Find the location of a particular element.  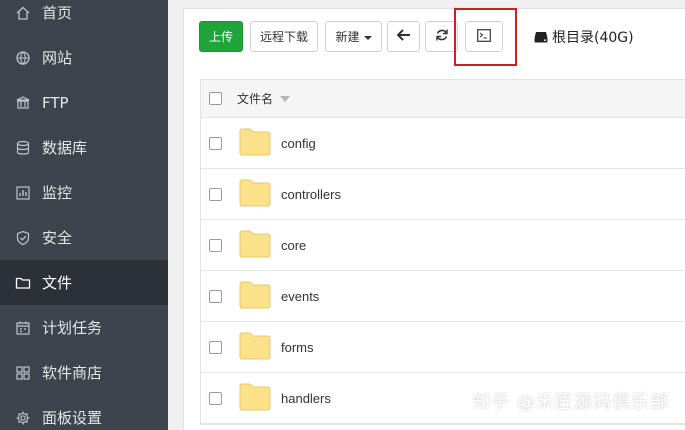

sidebar-item-label: 面板设置 is located at coordinates (72, 418).